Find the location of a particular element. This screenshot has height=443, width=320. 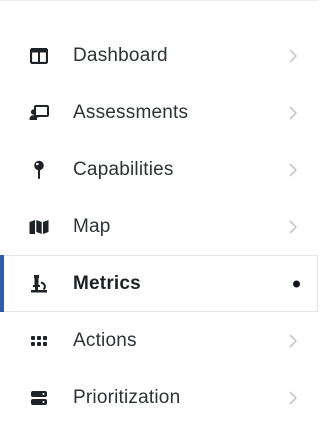

sidebar-item-prioritization: Prioritization is located at coordinates (159, 397).